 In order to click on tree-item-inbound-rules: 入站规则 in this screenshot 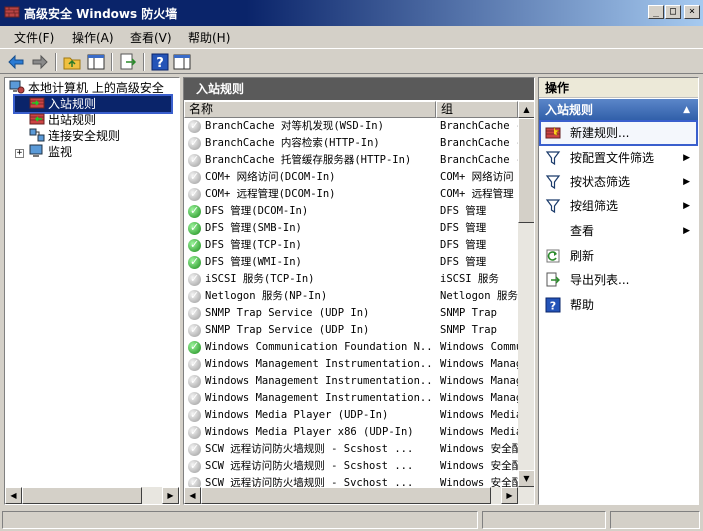, I will do `click(93, 104)`.